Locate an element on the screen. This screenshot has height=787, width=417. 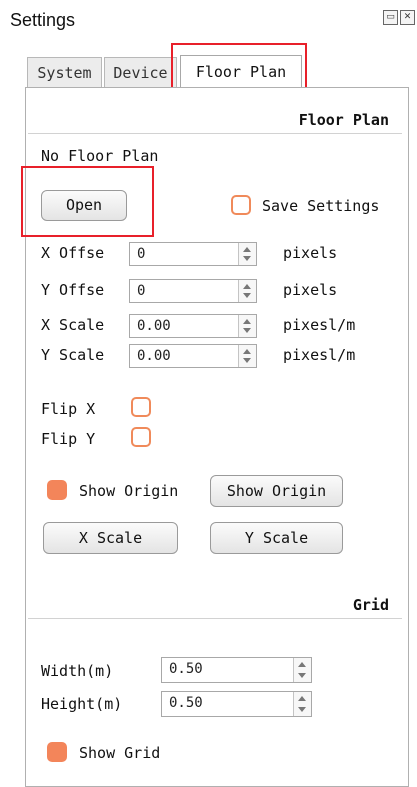
flip-y-label: Flip Y is located at coordinates (68, 439).